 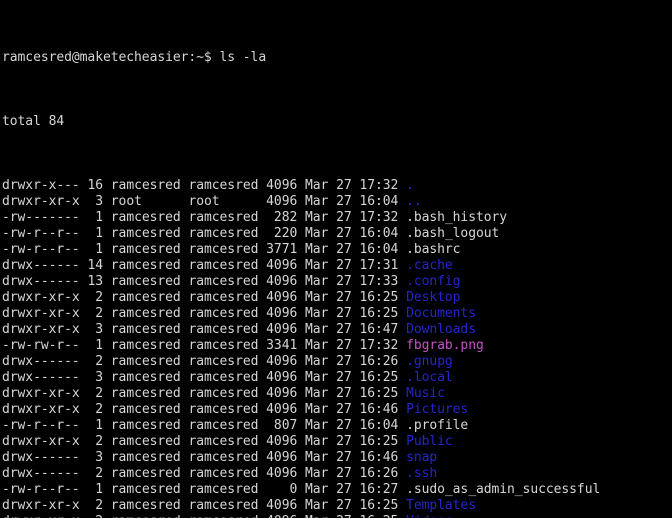 I want to click on entry-links: 13, so click(x=95, y=281).